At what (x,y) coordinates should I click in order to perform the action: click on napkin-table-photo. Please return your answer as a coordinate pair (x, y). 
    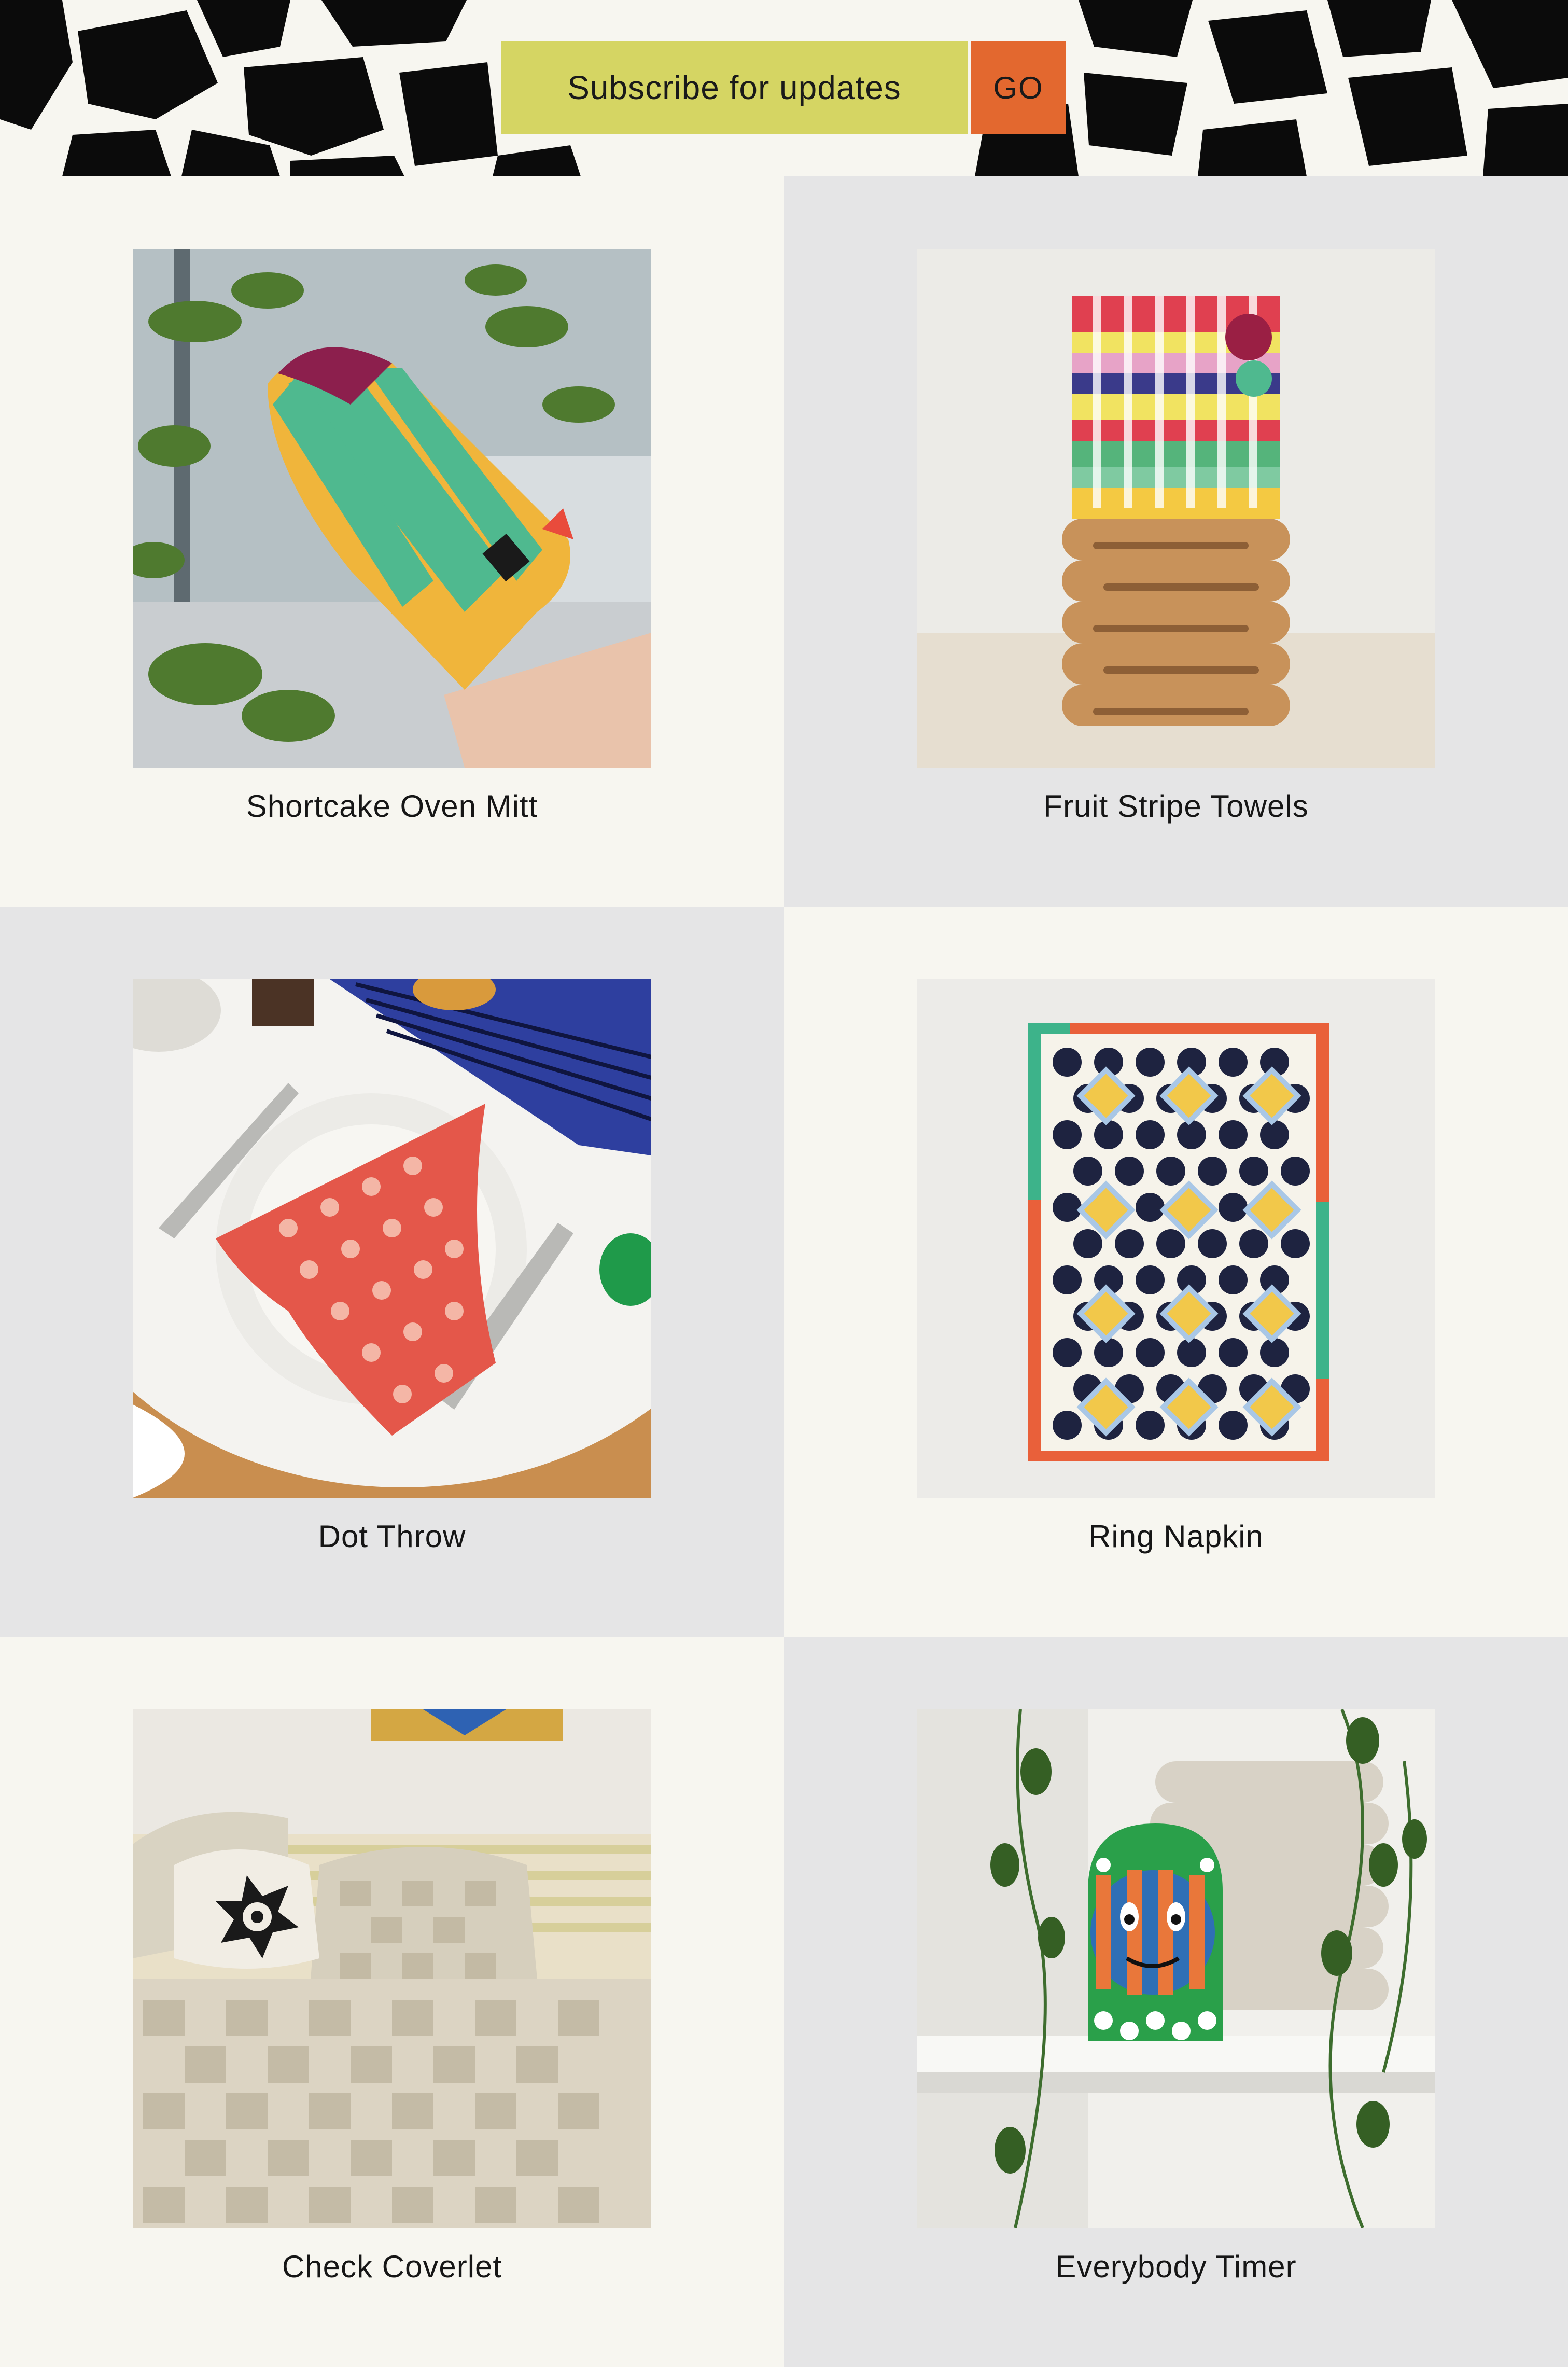
    Looking at the image, I should click on (392, 1238).